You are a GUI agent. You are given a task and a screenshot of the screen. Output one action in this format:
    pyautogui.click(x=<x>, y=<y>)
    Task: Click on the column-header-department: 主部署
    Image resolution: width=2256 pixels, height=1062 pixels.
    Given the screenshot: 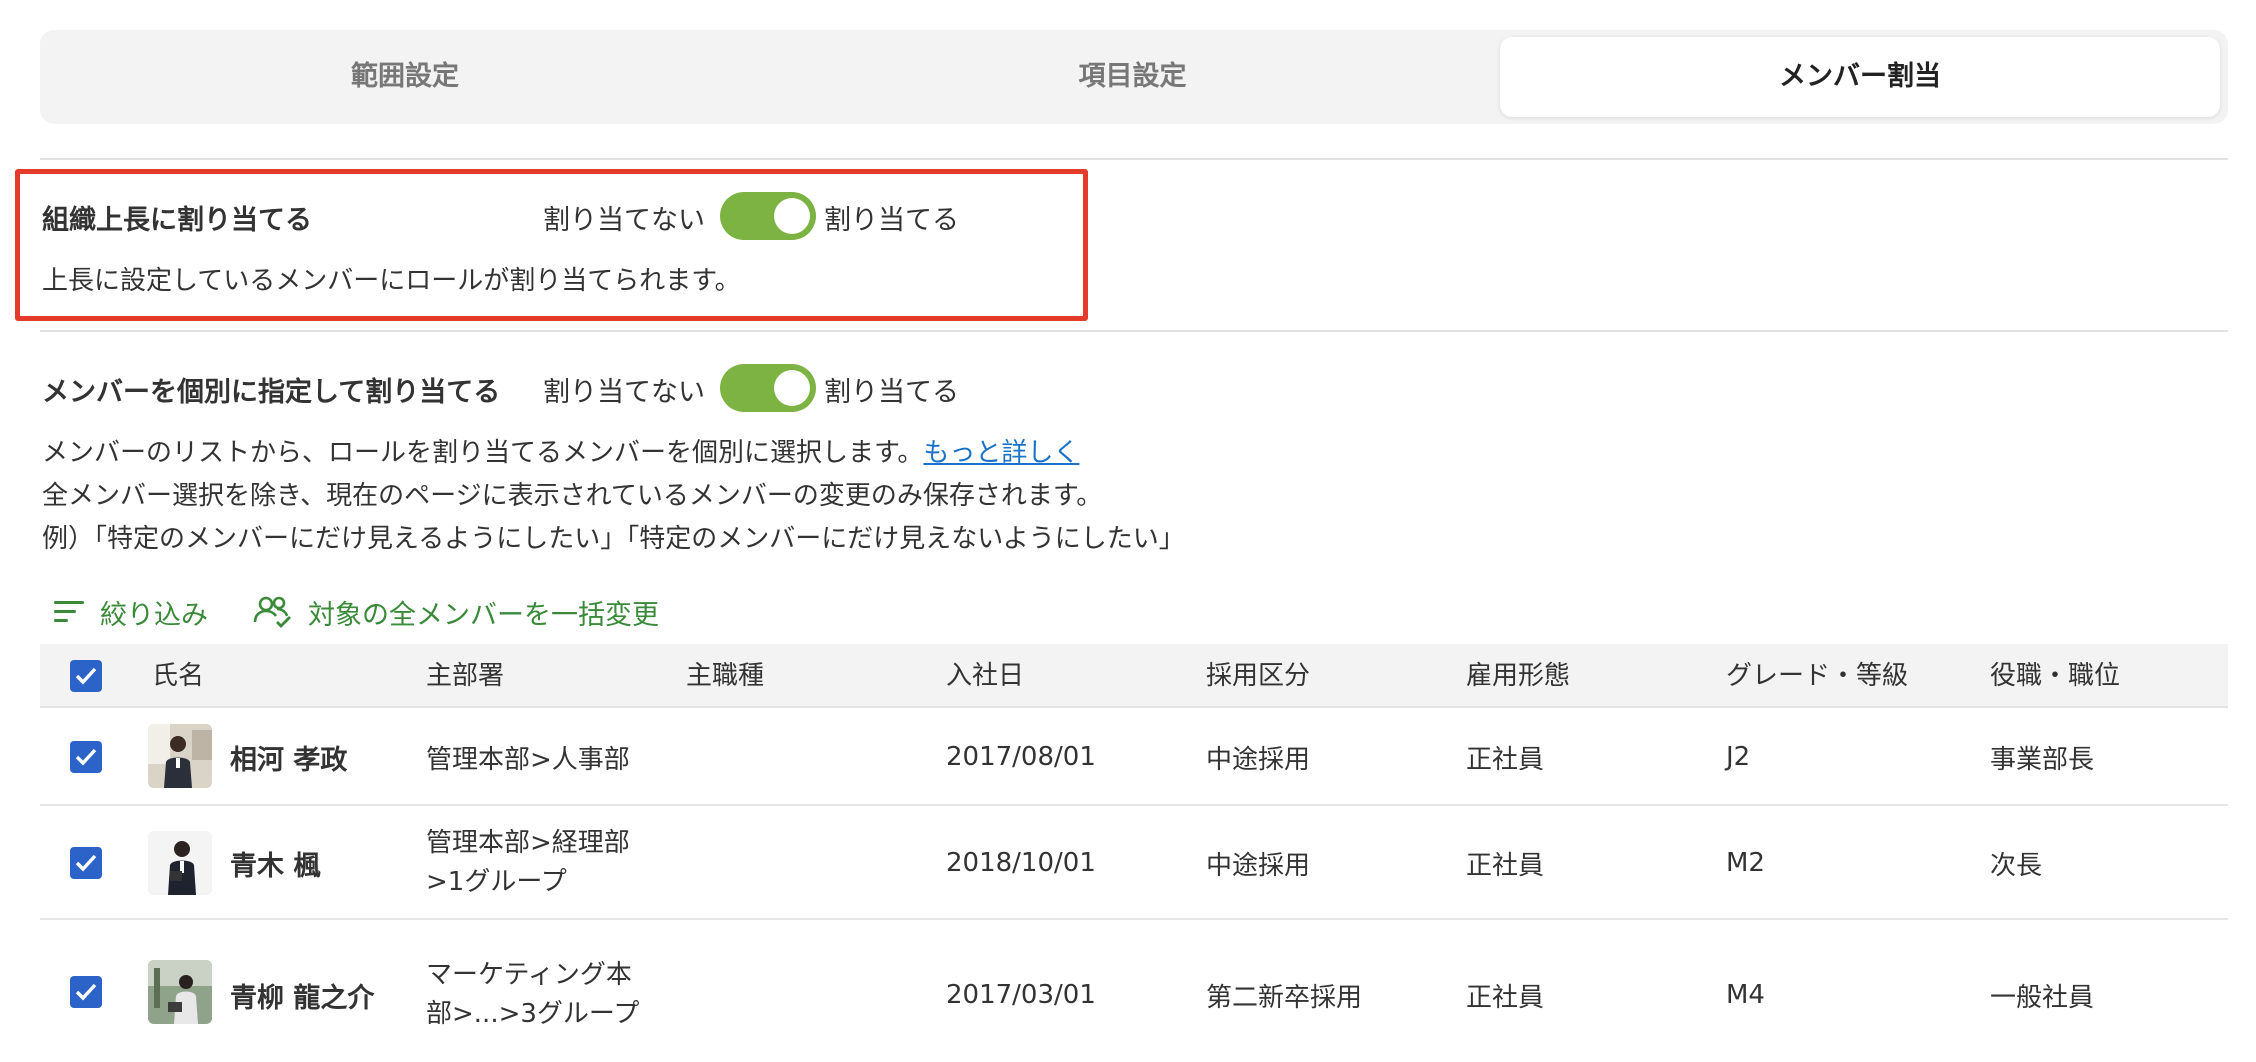 What is the action you would take?
    pyautogui.click(x=465, y=676)
    